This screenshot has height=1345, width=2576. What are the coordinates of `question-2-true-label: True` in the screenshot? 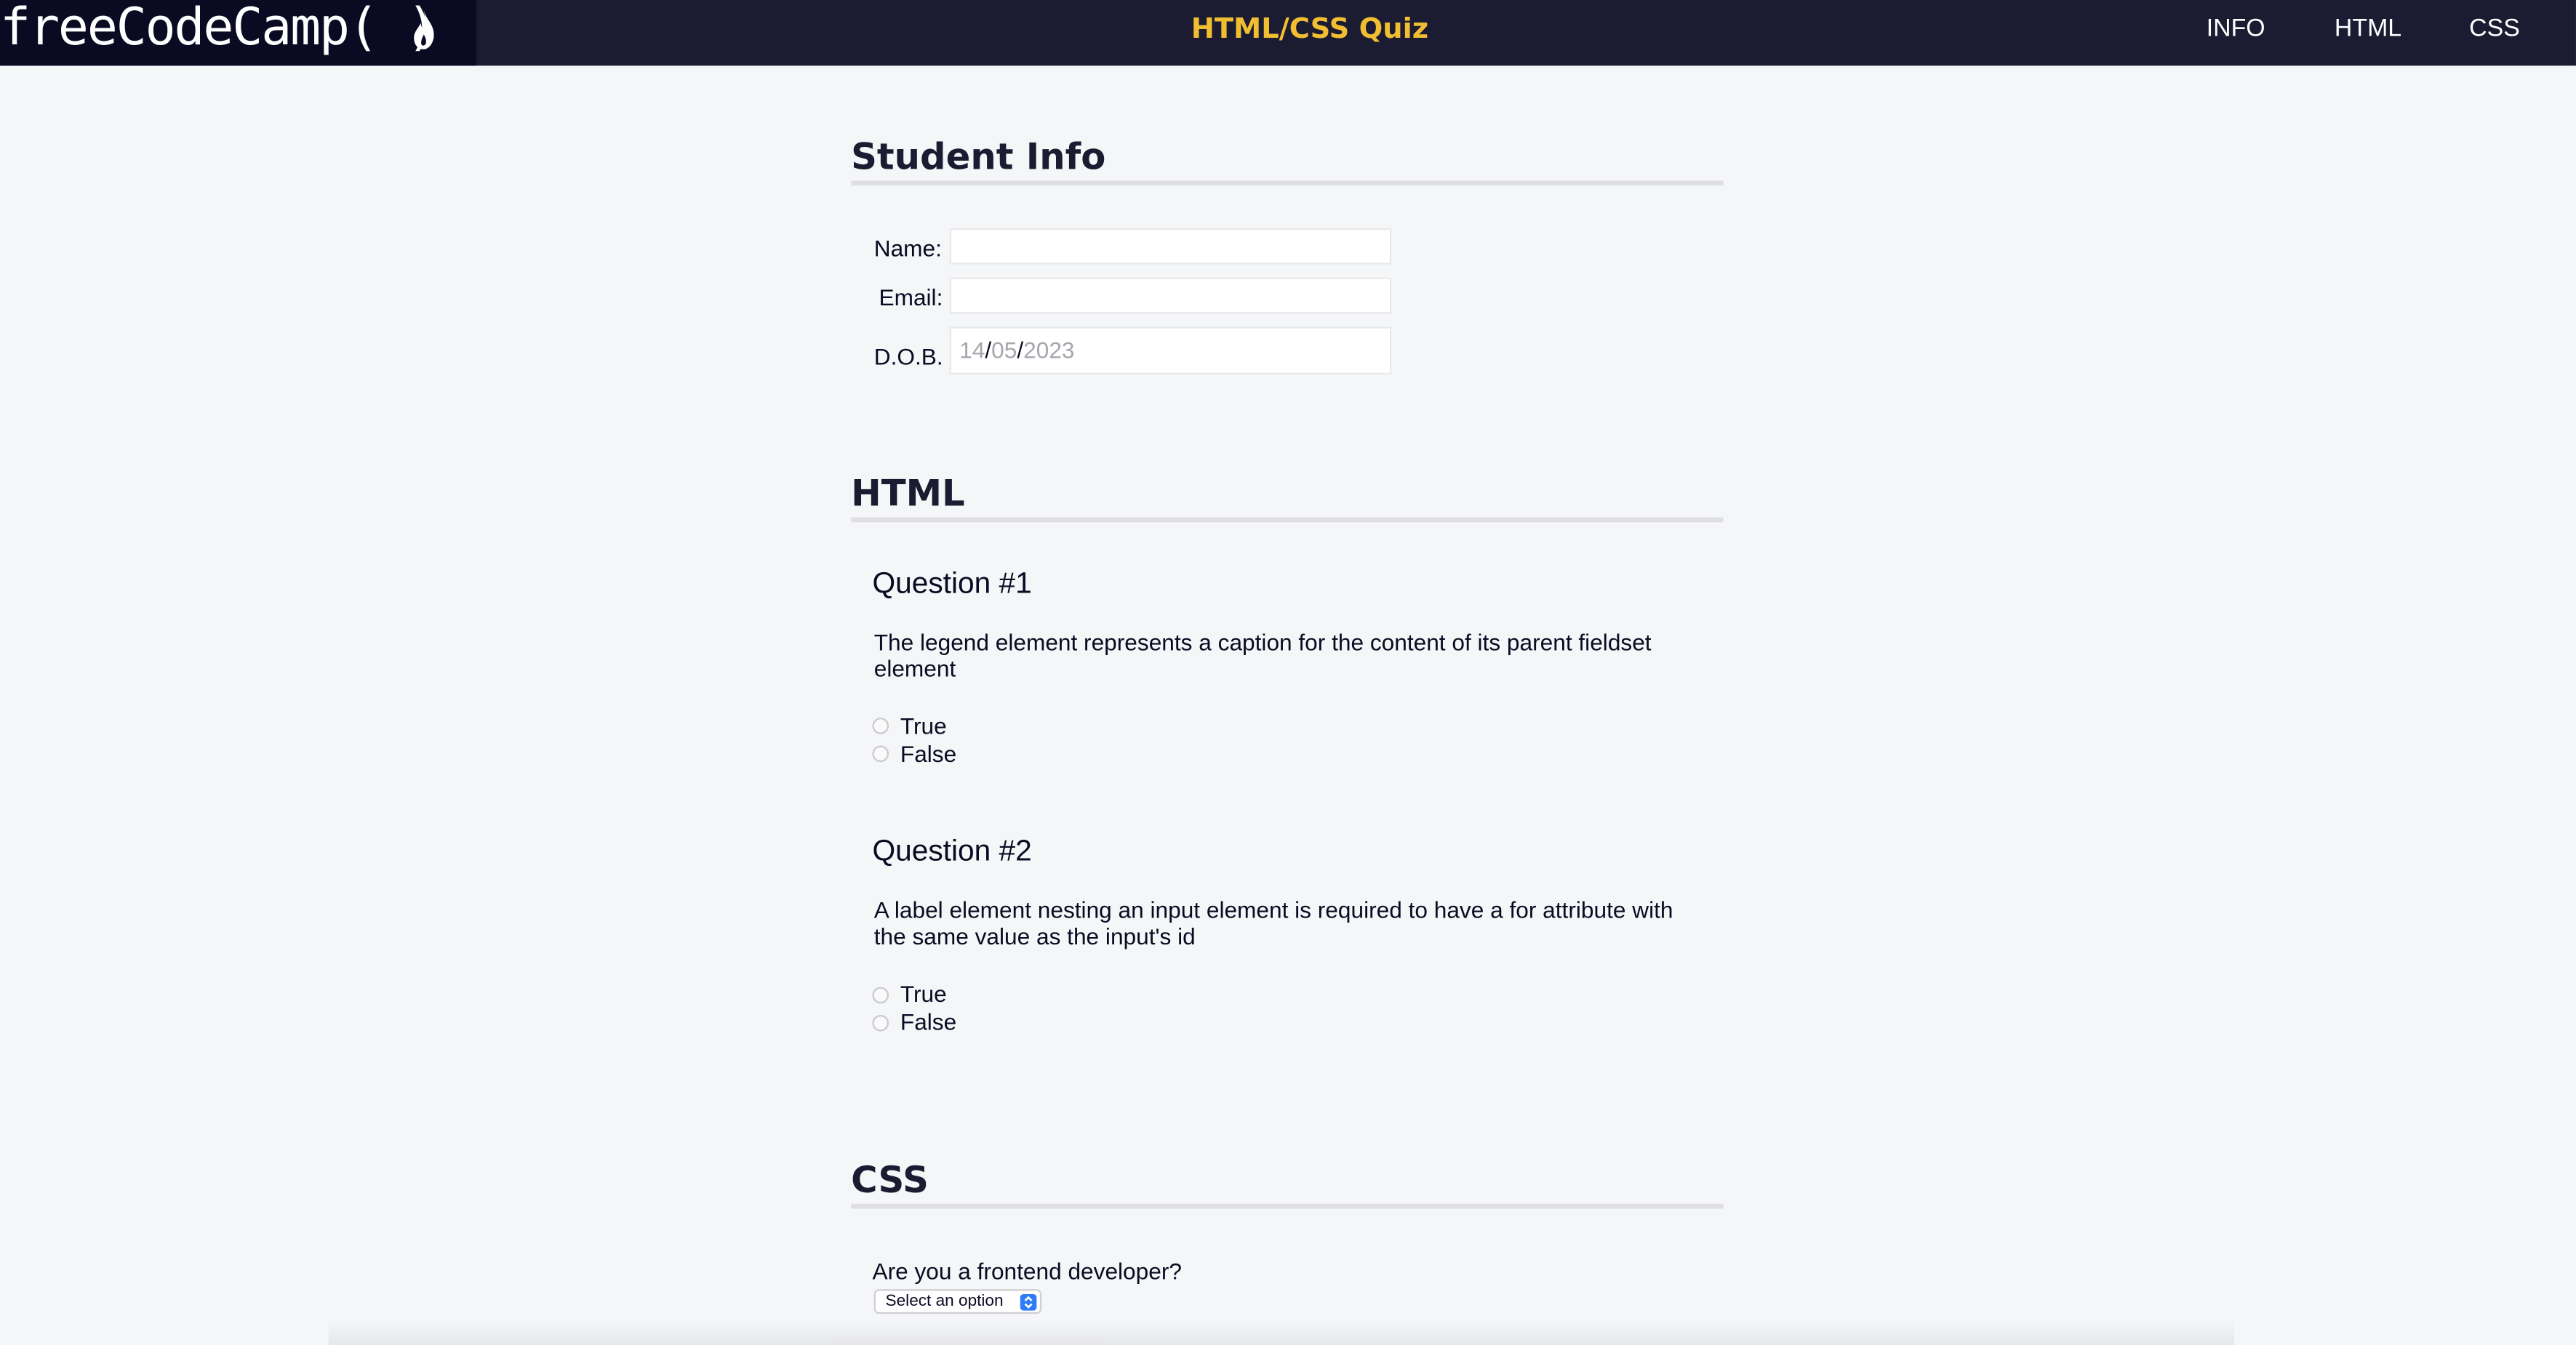 It's located at (923, 994).